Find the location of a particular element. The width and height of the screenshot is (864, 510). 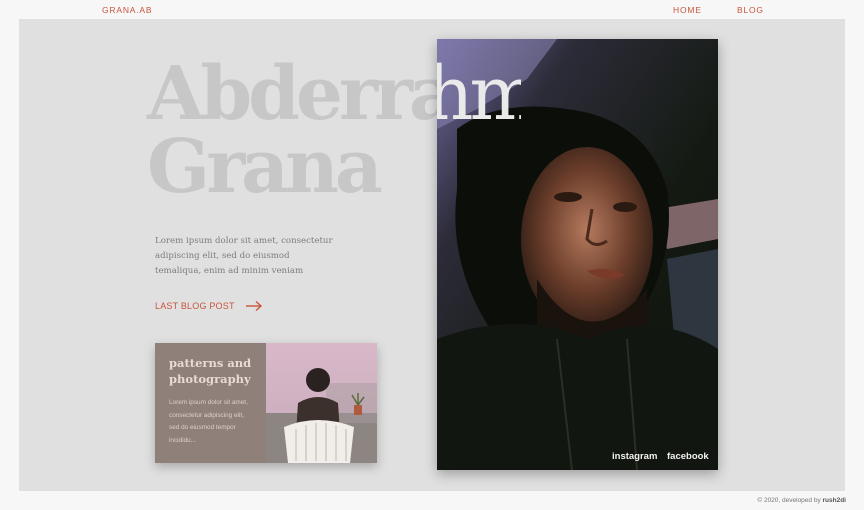

nav-blog-link: BLOG is located at coordinates (750, 10).